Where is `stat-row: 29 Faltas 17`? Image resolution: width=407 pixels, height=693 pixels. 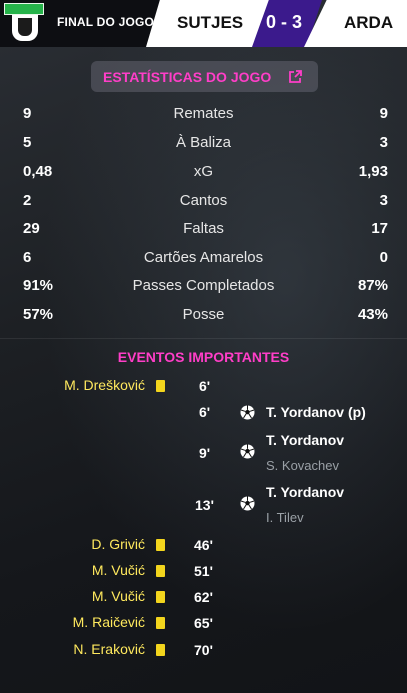
stat-row: 29 Faltas 17 is located at coordinates (203, 230).